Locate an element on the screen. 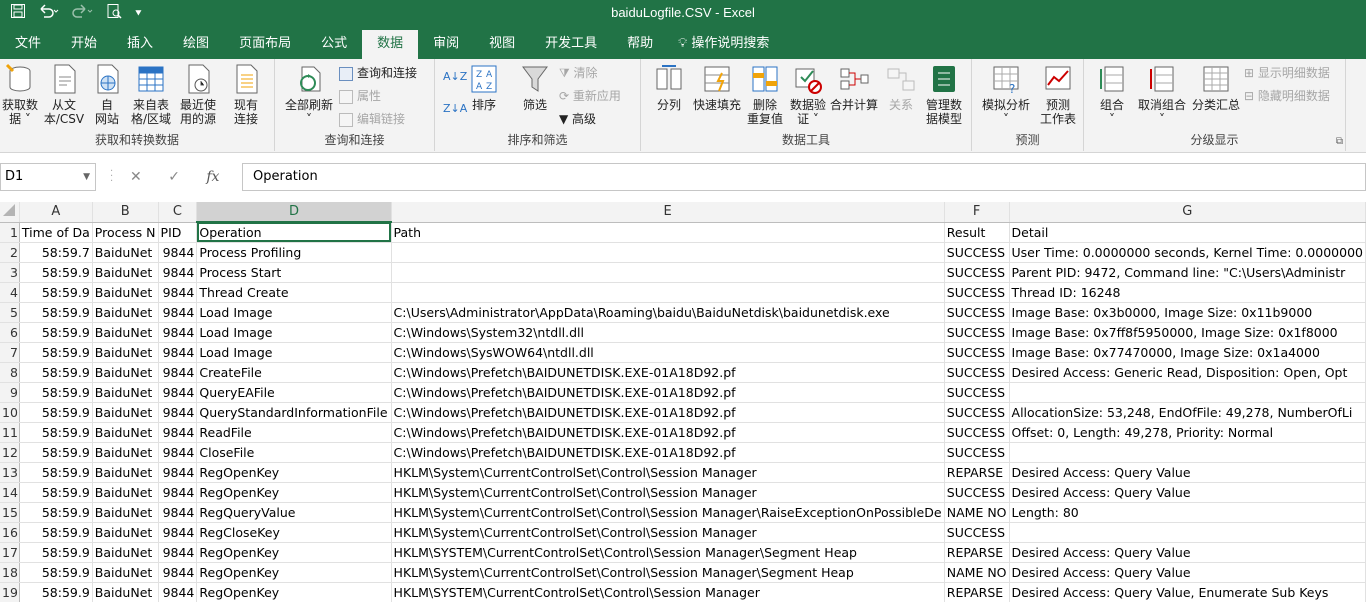 Image resolution: width=1366 pixels, height=602 pixels. row-header: 8 is located at coordinates (10, 372).